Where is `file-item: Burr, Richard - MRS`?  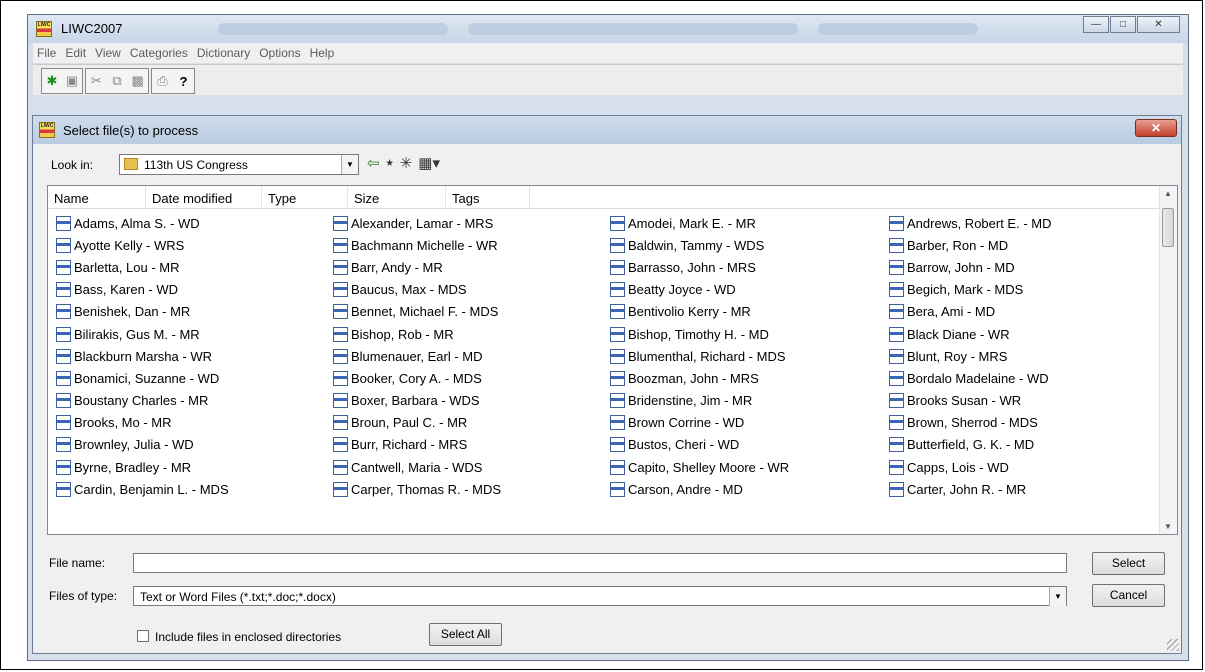
file-item: Burr, Richard - MRS is located at coordinates (417, 445).